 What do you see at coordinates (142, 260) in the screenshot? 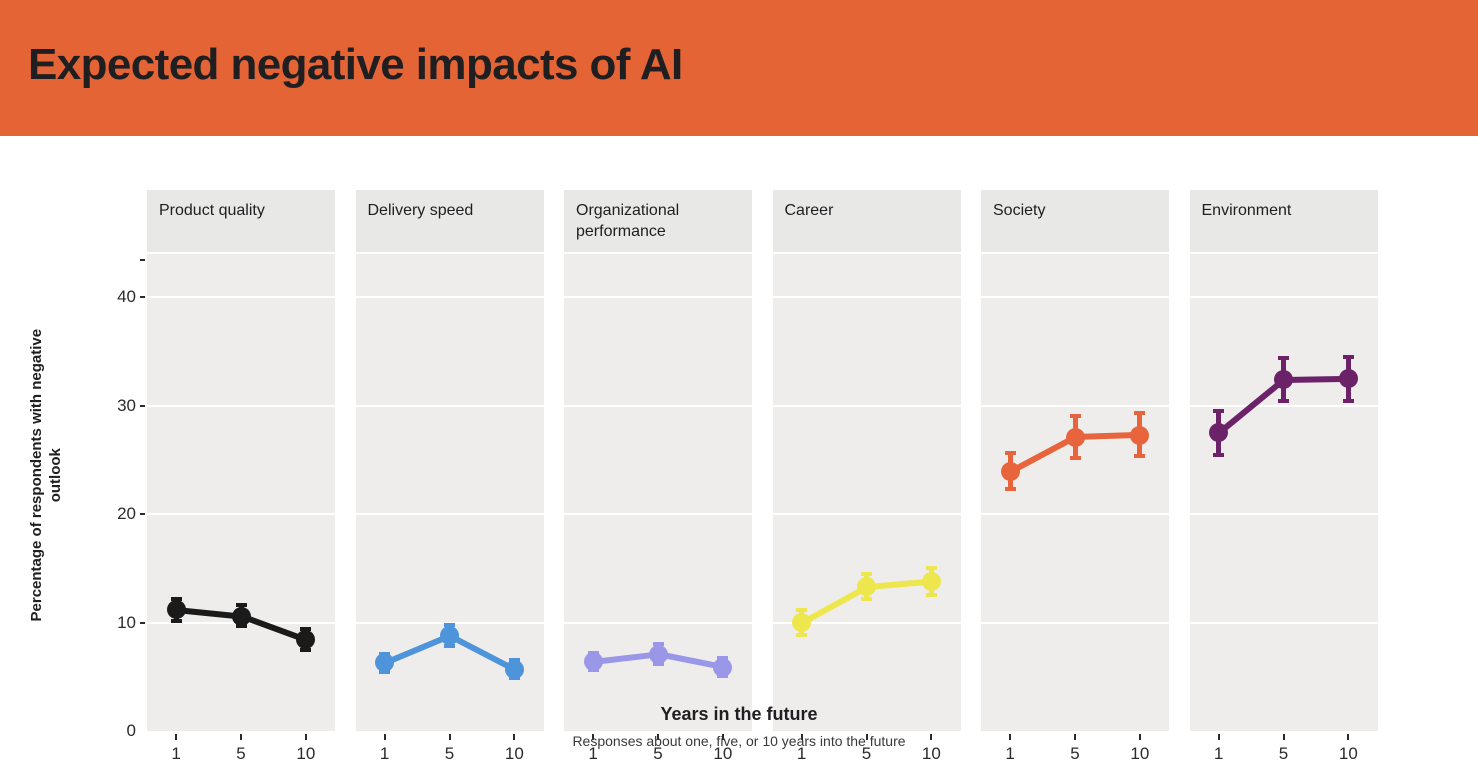
I see `y-tick-mark-top` at bounding box center [142, 260].